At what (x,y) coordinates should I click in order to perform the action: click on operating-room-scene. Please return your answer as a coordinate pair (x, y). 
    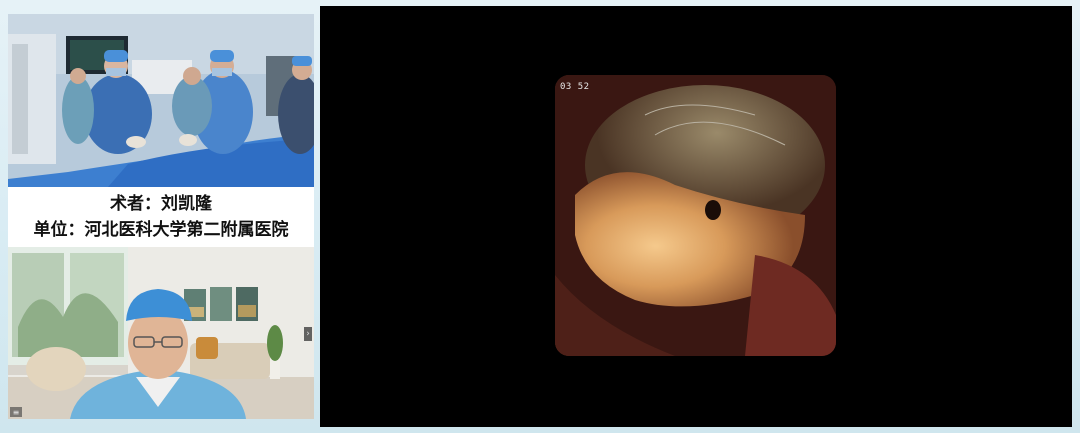
    Looking at the image, I should click on (161, 100).